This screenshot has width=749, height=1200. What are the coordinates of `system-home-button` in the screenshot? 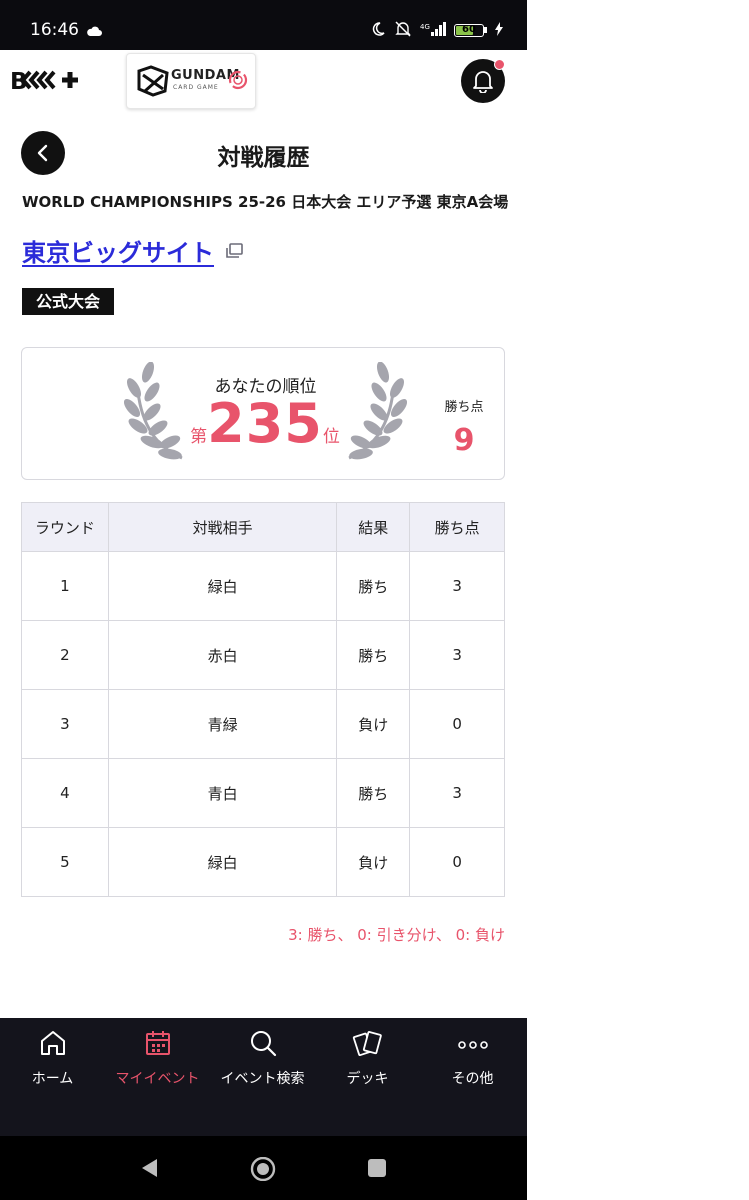 It's located at (263, 1170).